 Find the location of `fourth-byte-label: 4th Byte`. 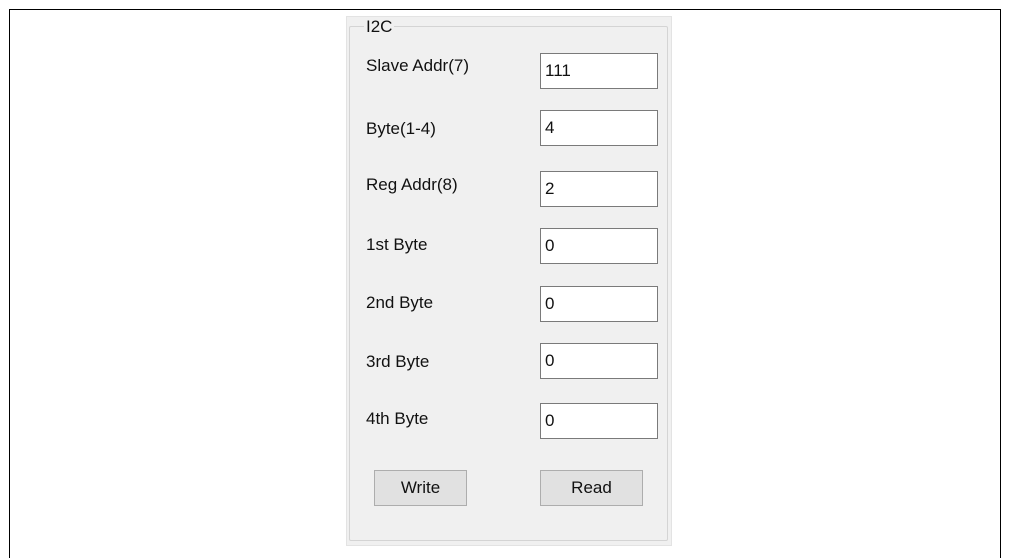

fourth-byte-label: 4th Byte is located at coordinates (397, 418).